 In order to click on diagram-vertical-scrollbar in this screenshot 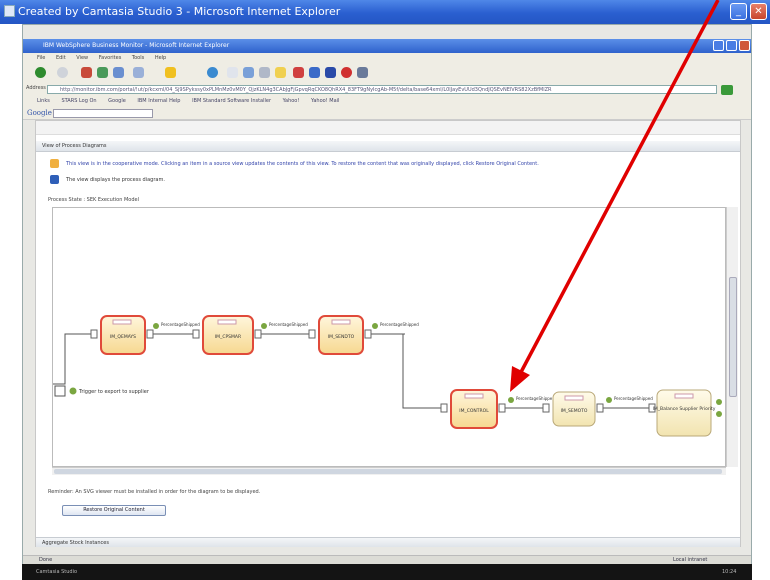, I will do `click(732, 337)`.